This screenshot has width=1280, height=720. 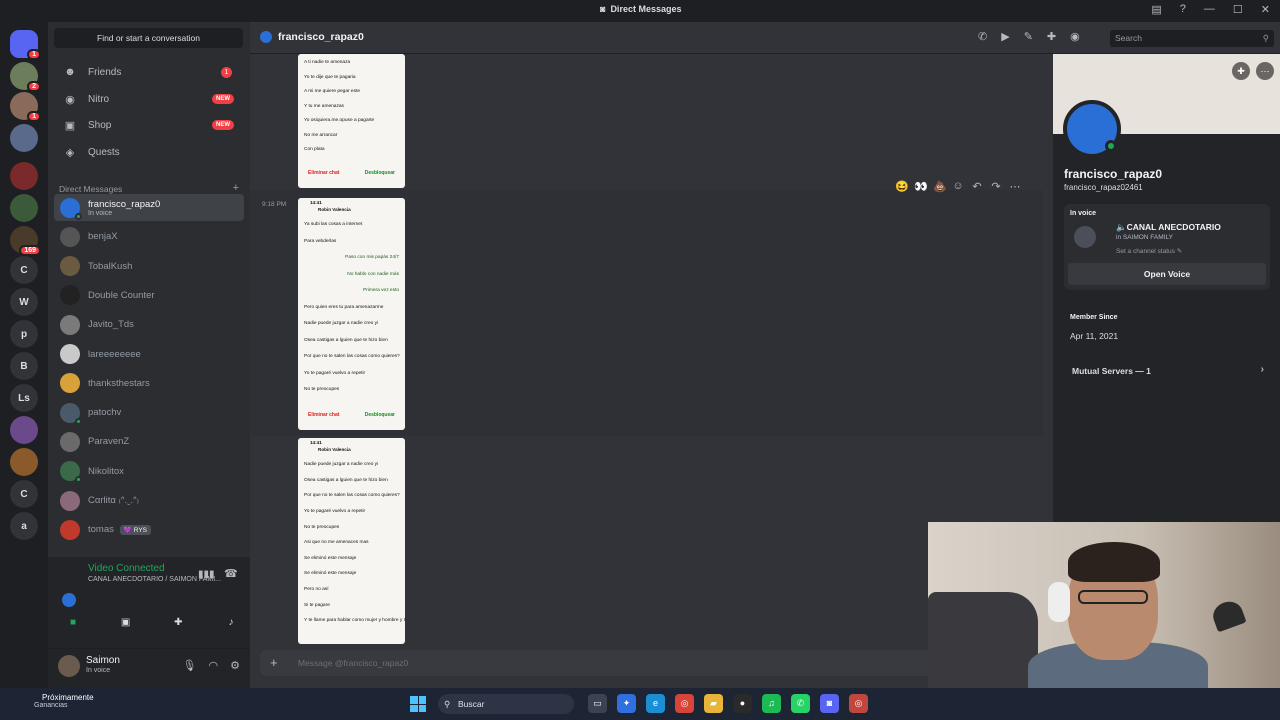 I want to click on help-icon: ?, so click(x=1183, y=9).